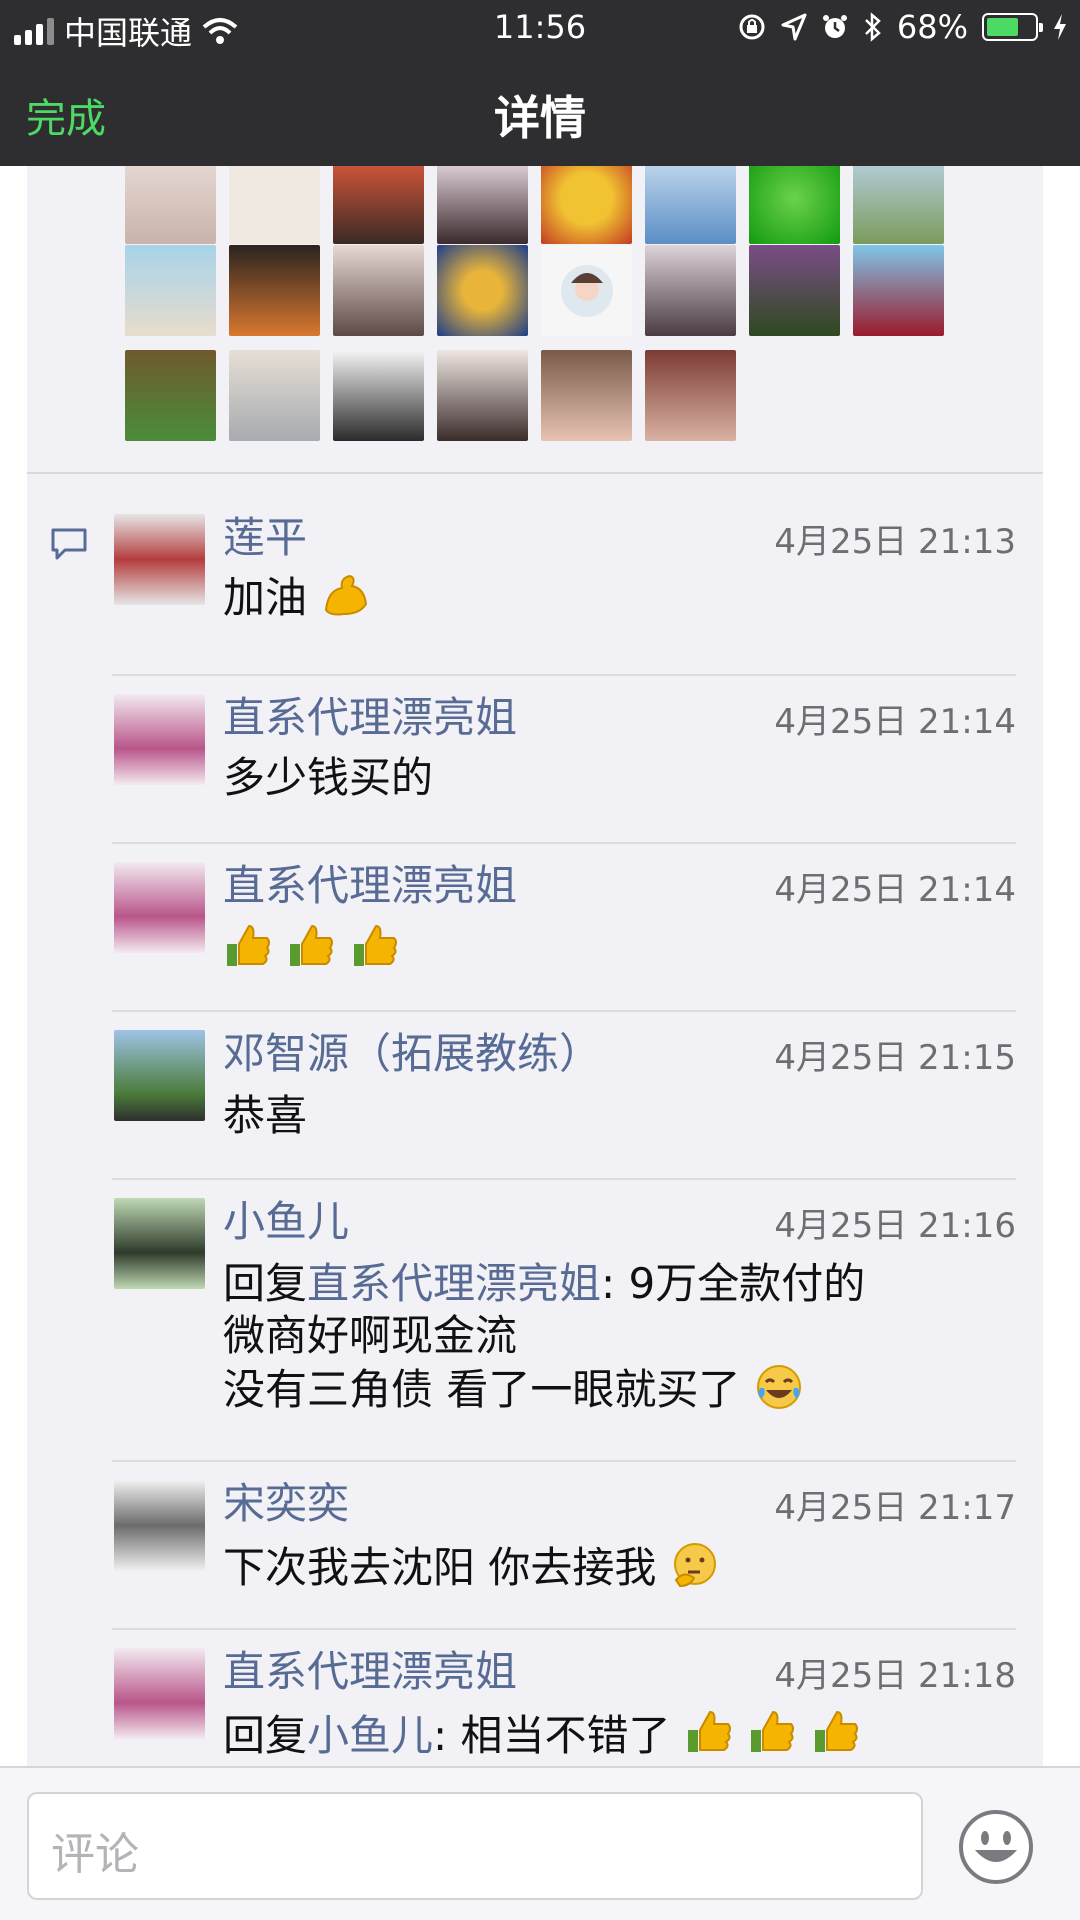  Describe the element at coordinates (482, 1389) in the screenshot. I see `comment-body: 没有三角债 看了一眼就买了` at that location.